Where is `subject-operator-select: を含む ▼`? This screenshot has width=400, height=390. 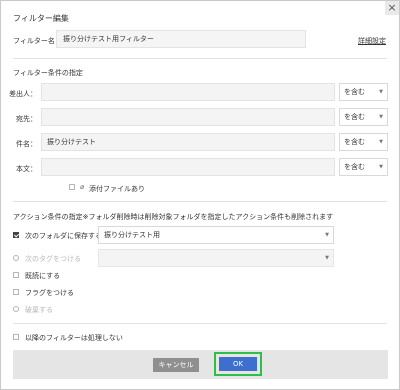 subject-operator-select: を含む ▼ is located at coordinates (363, 142).